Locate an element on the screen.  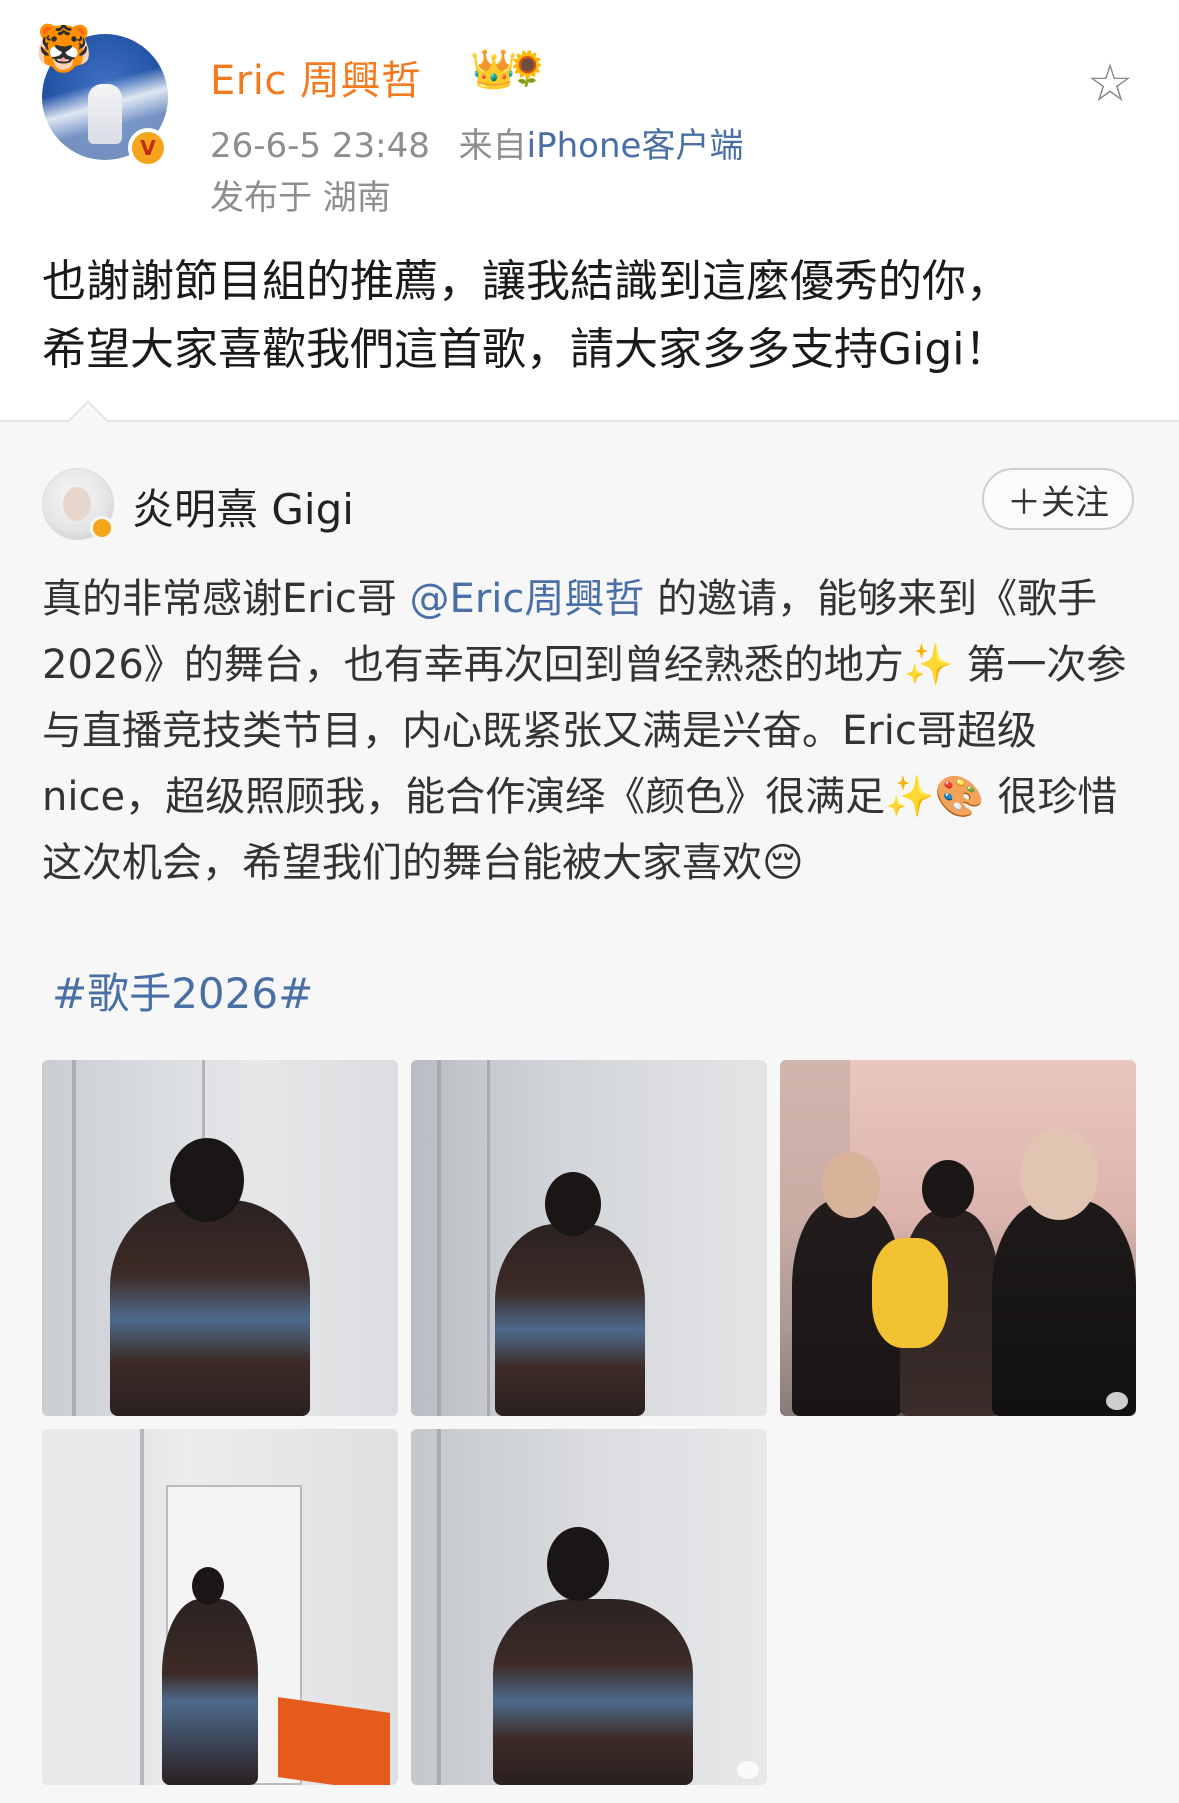
post-text-line: 希望大家喜歡我們這首歌，請大家多多支持Gigi！ is located at coordinates (525, 349).